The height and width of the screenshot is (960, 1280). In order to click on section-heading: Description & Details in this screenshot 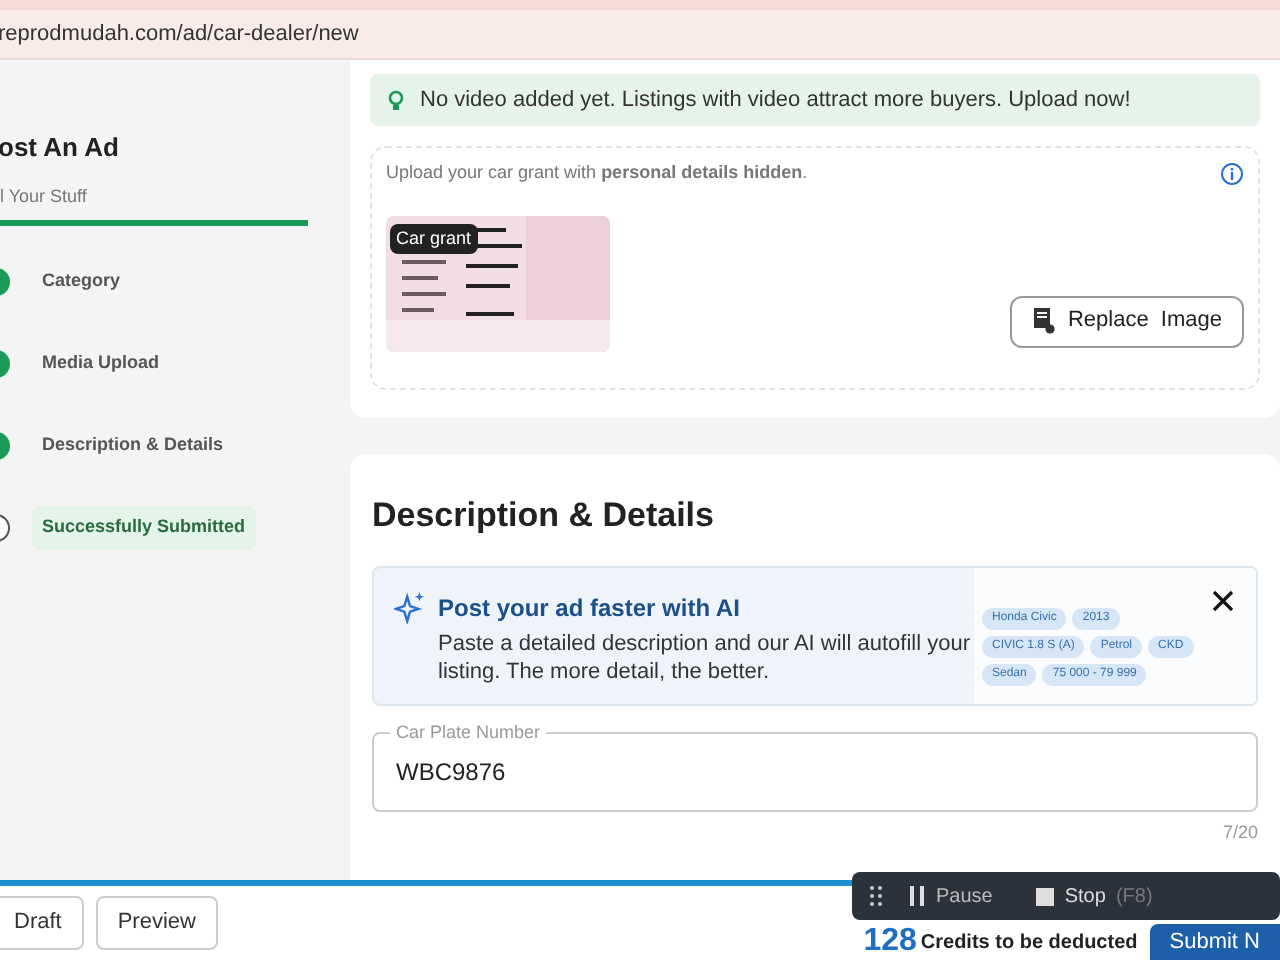, I will do `click(544, 516)`.